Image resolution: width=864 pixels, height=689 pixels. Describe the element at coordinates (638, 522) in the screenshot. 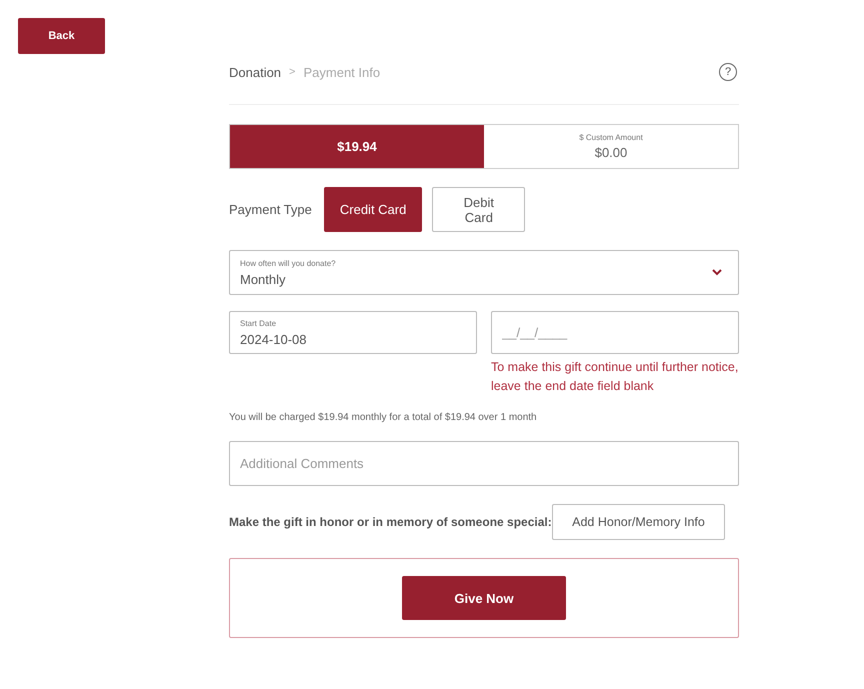

I see `add-honor-button: Add Honor/Memory Info` at that location.